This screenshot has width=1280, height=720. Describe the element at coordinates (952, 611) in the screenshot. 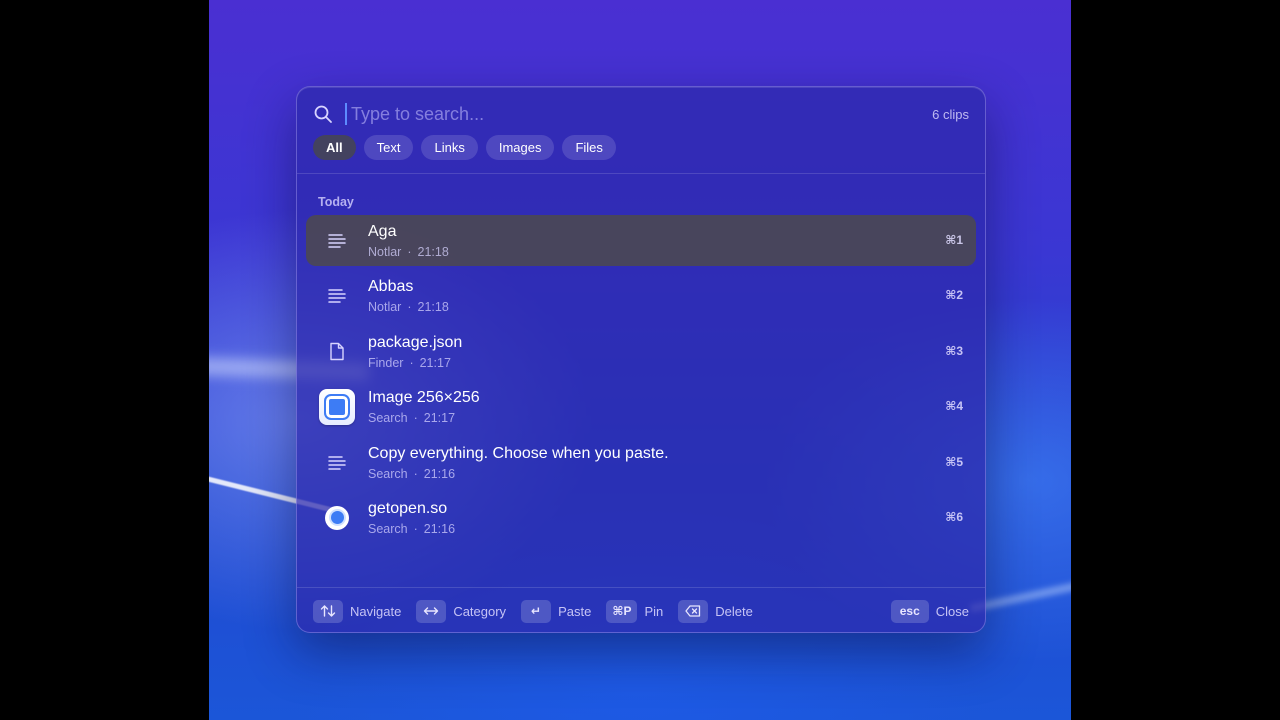

I see `hint-label: Close` at that location.